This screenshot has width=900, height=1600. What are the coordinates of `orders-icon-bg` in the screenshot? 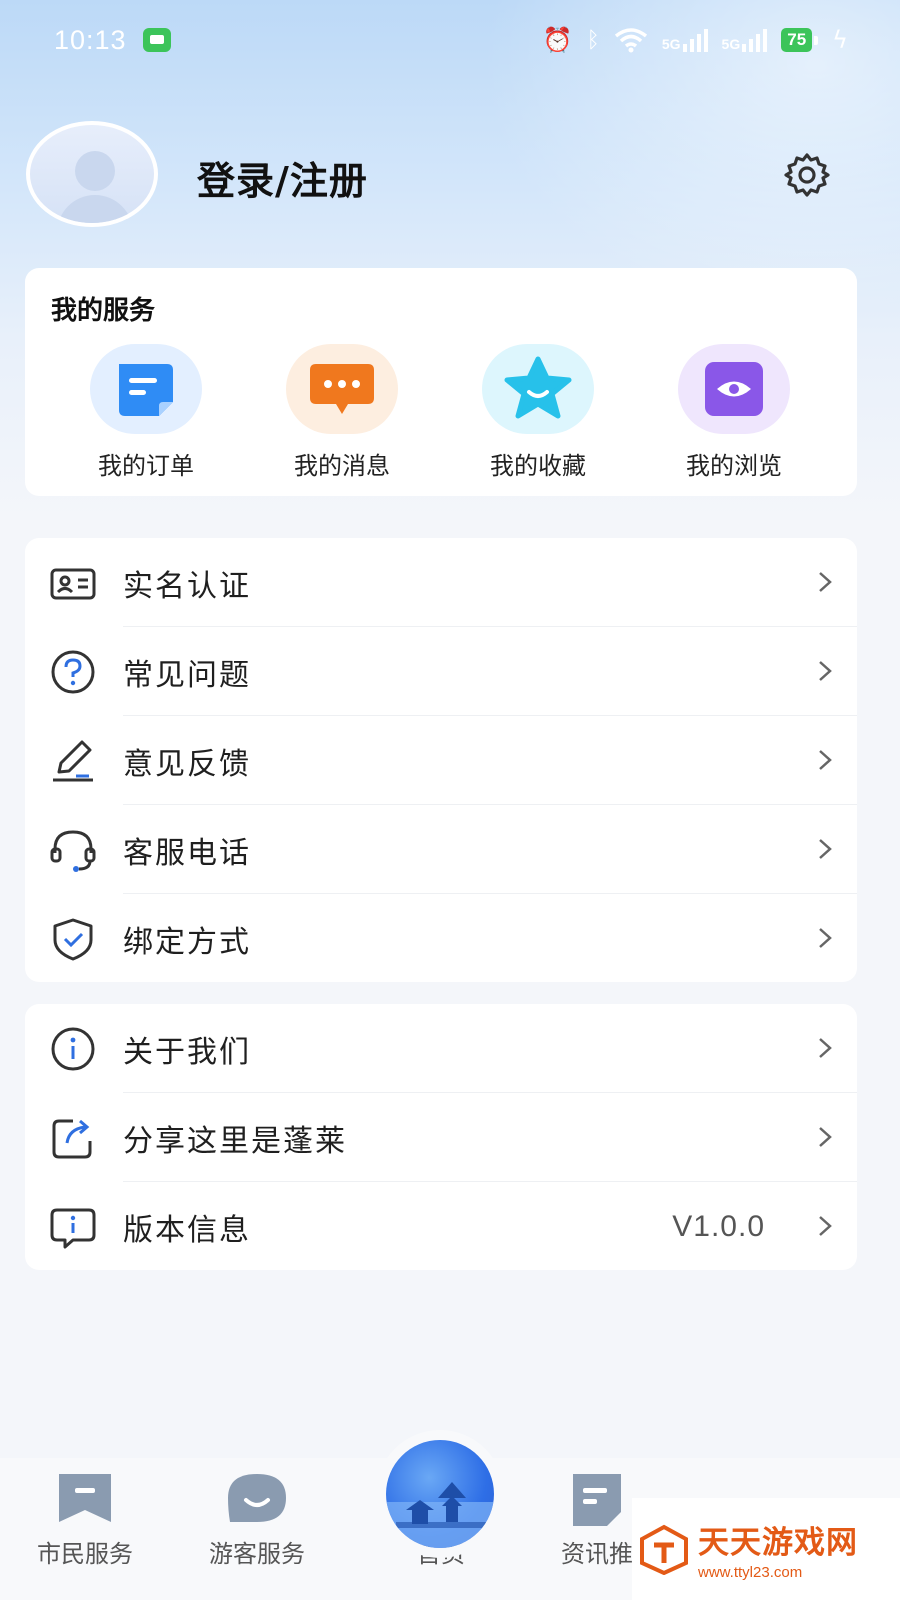 It's located at (146, 389).